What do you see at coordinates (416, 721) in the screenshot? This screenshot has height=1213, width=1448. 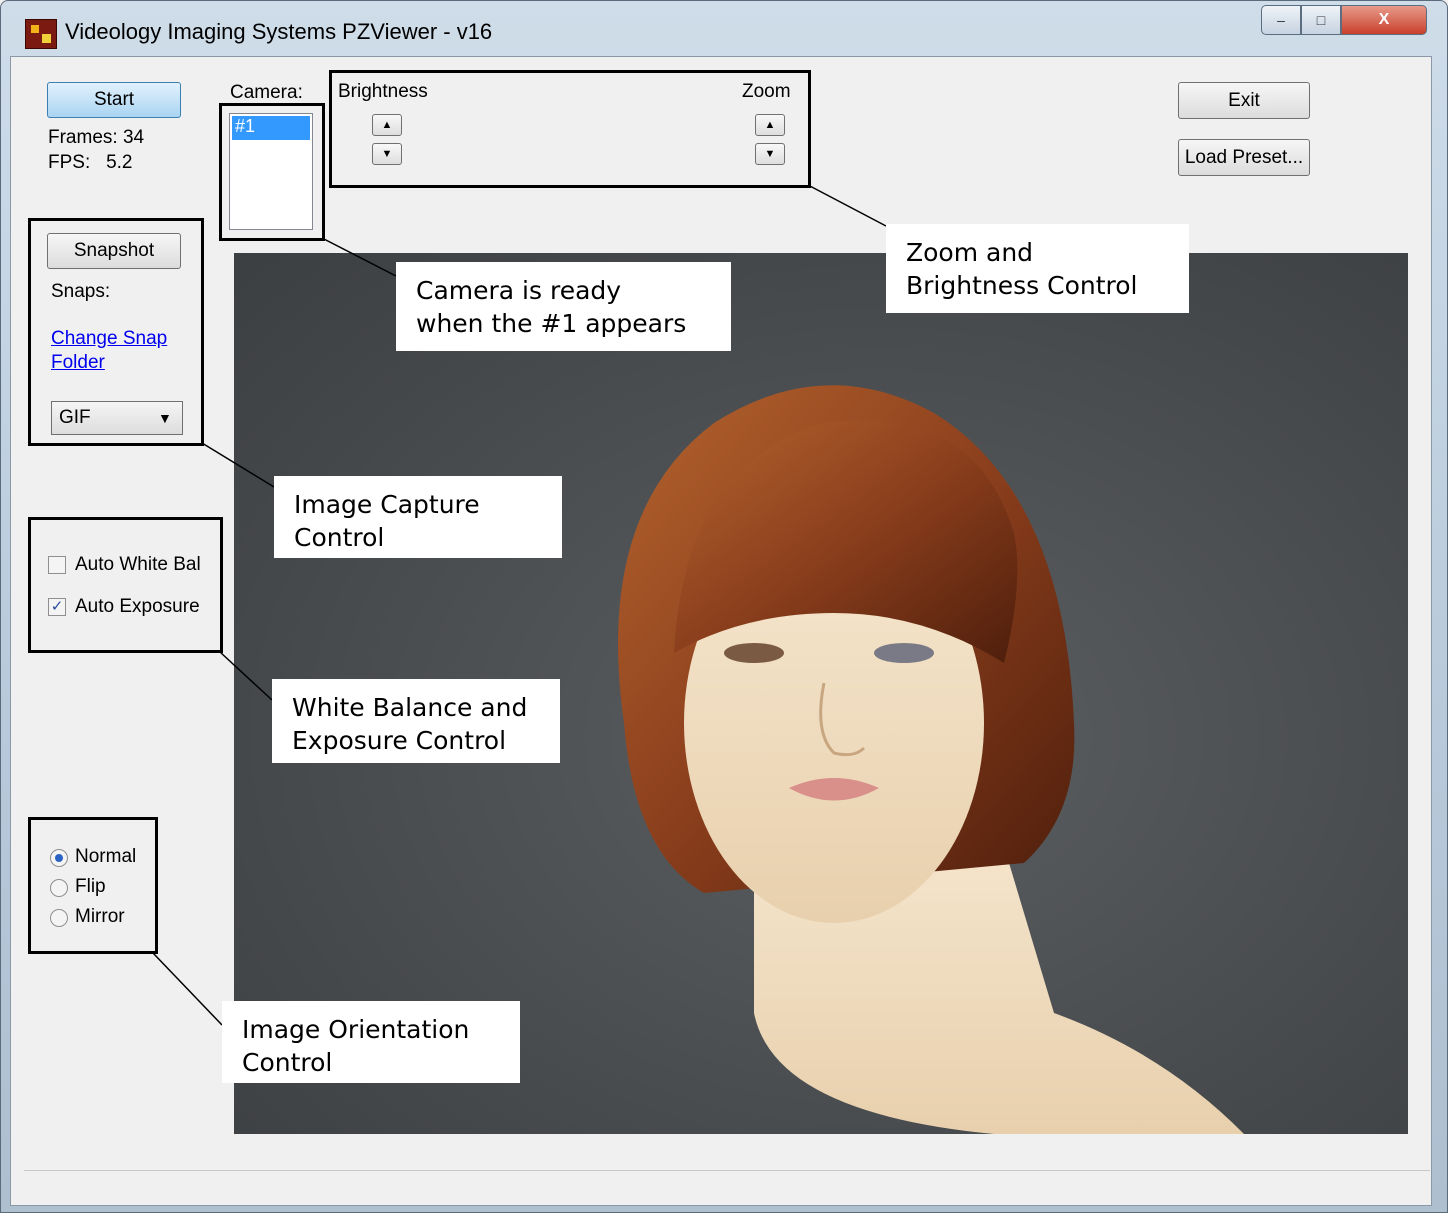 I see `callout-white-balance: White Balance and Exposure Control` at bounding box center [416, 721].